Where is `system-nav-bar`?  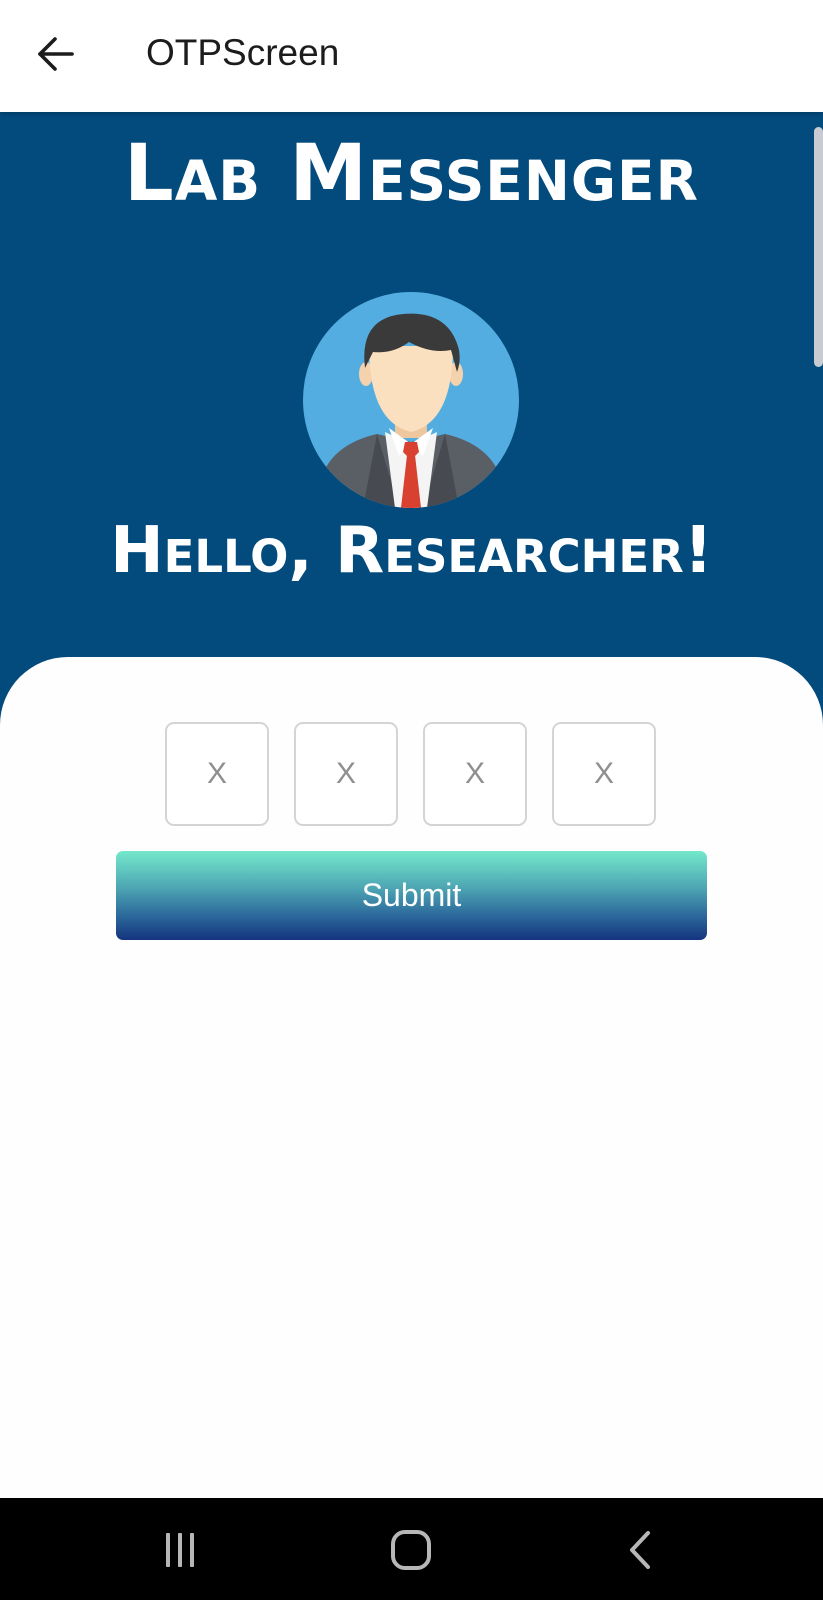 system-nav-bar is located at coordinates (411, 1549).